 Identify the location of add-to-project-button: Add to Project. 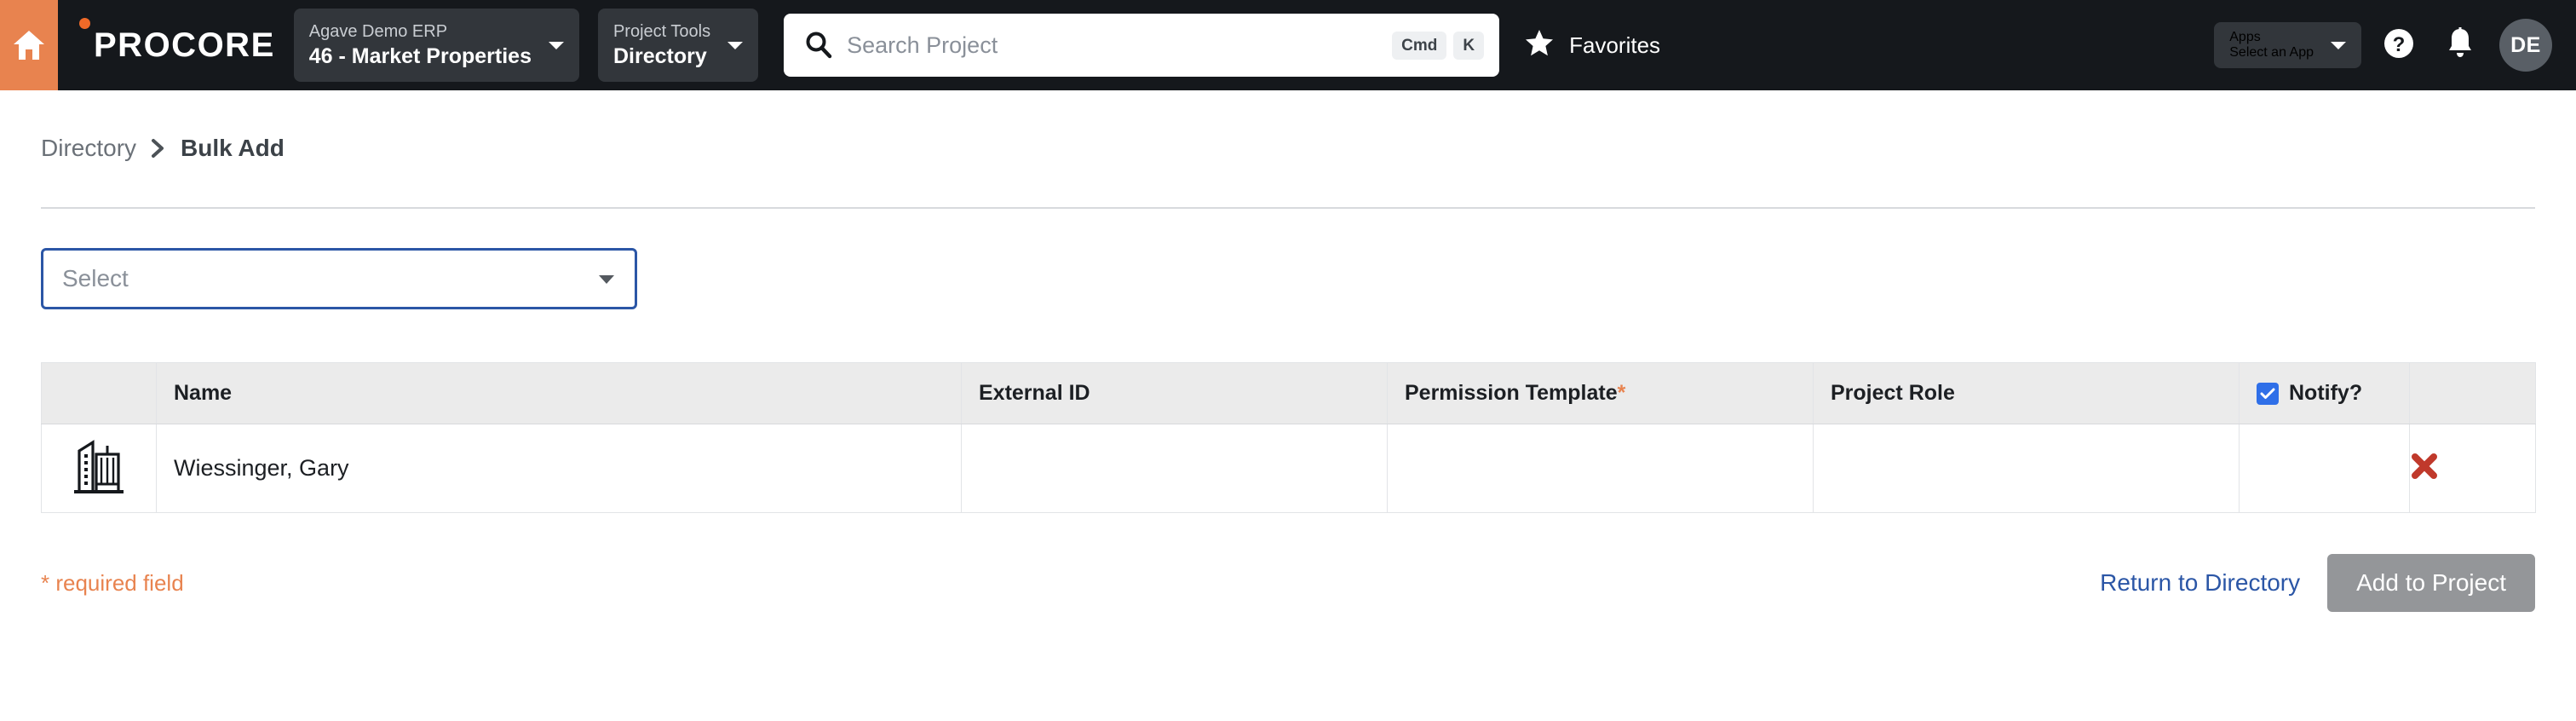
(2431, 583).